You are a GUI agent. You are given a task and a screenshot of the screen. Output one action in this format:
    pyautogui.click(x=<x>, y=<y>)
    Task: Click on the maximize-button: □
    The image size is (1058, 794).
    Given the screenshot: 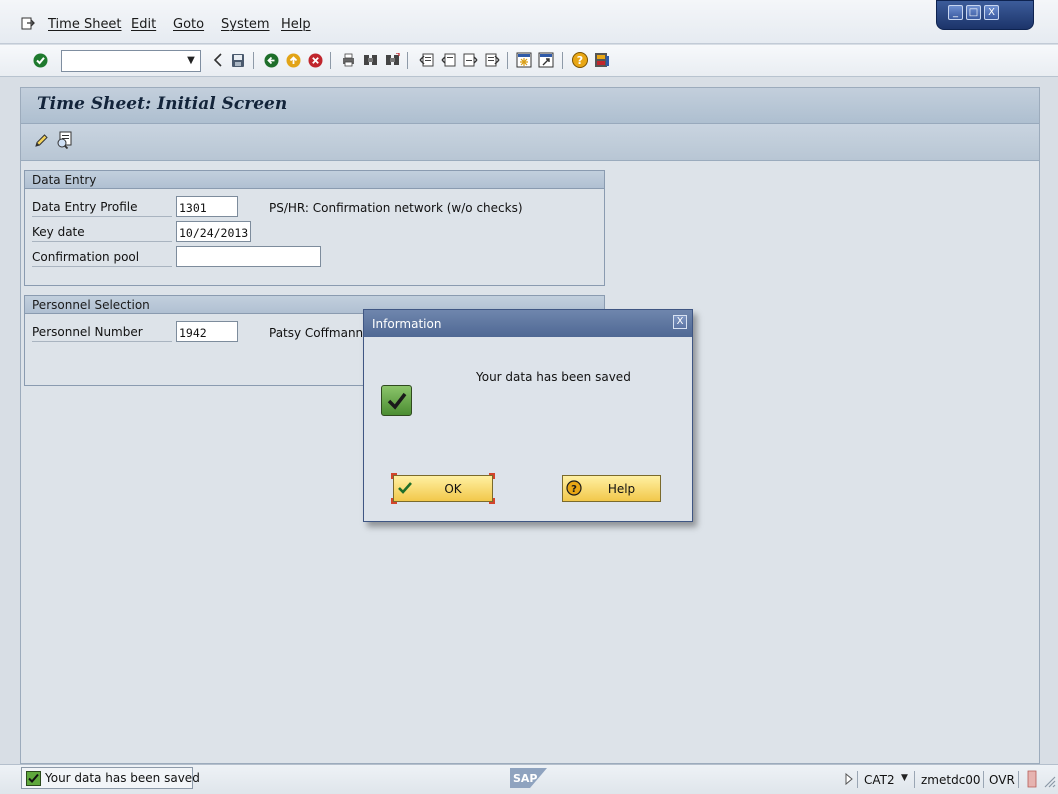 What is the action you would take?
    pyautogui.click(x=973, y=12)
    